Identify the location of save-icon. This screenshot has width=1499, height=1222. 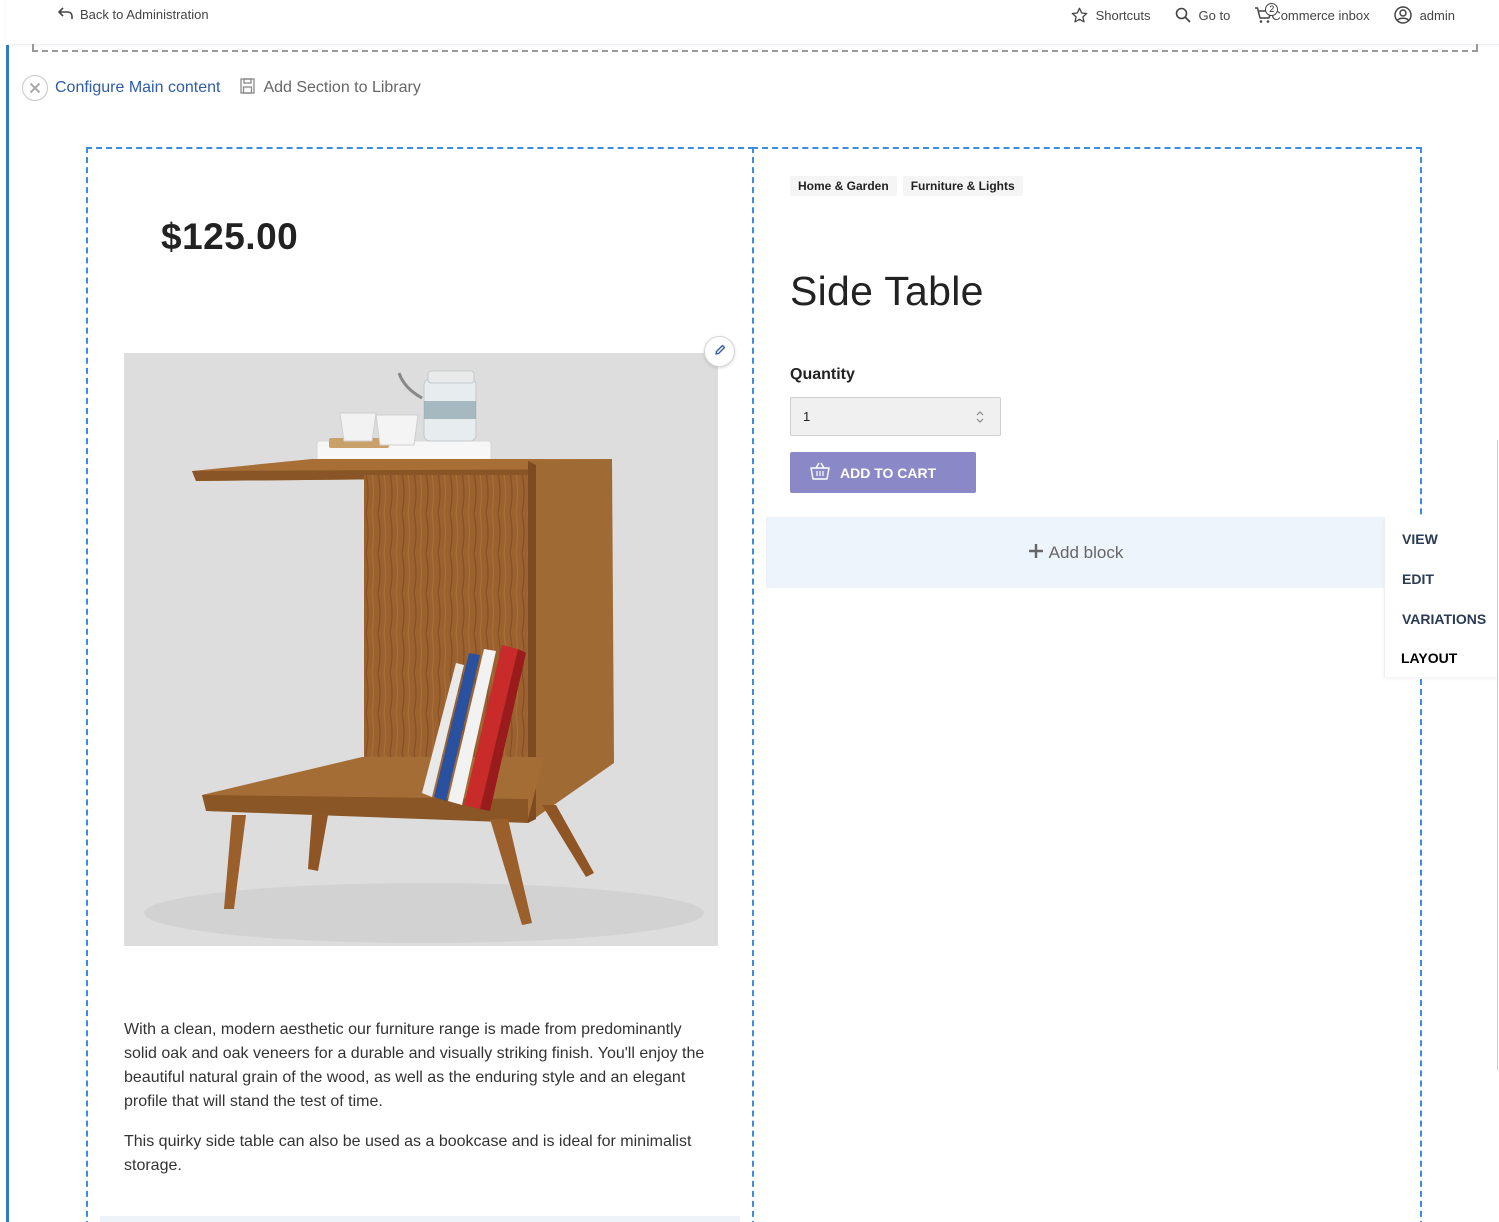
(248, 88).